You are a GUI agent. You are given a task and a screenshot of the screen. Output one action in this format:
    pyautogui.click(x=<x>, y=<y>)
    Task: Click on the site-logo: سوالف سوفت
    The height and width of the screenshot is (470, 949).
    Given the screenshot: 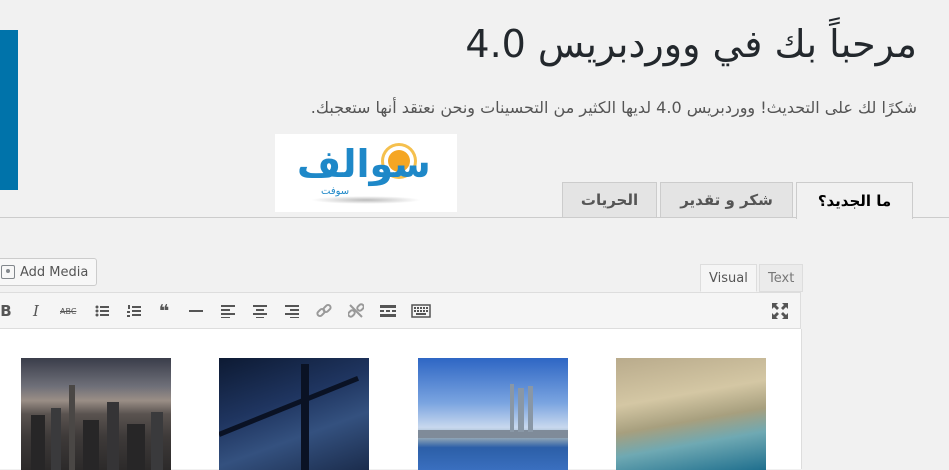 What is the action you would take?
    pyautogui.click(x=366, y=173)
    